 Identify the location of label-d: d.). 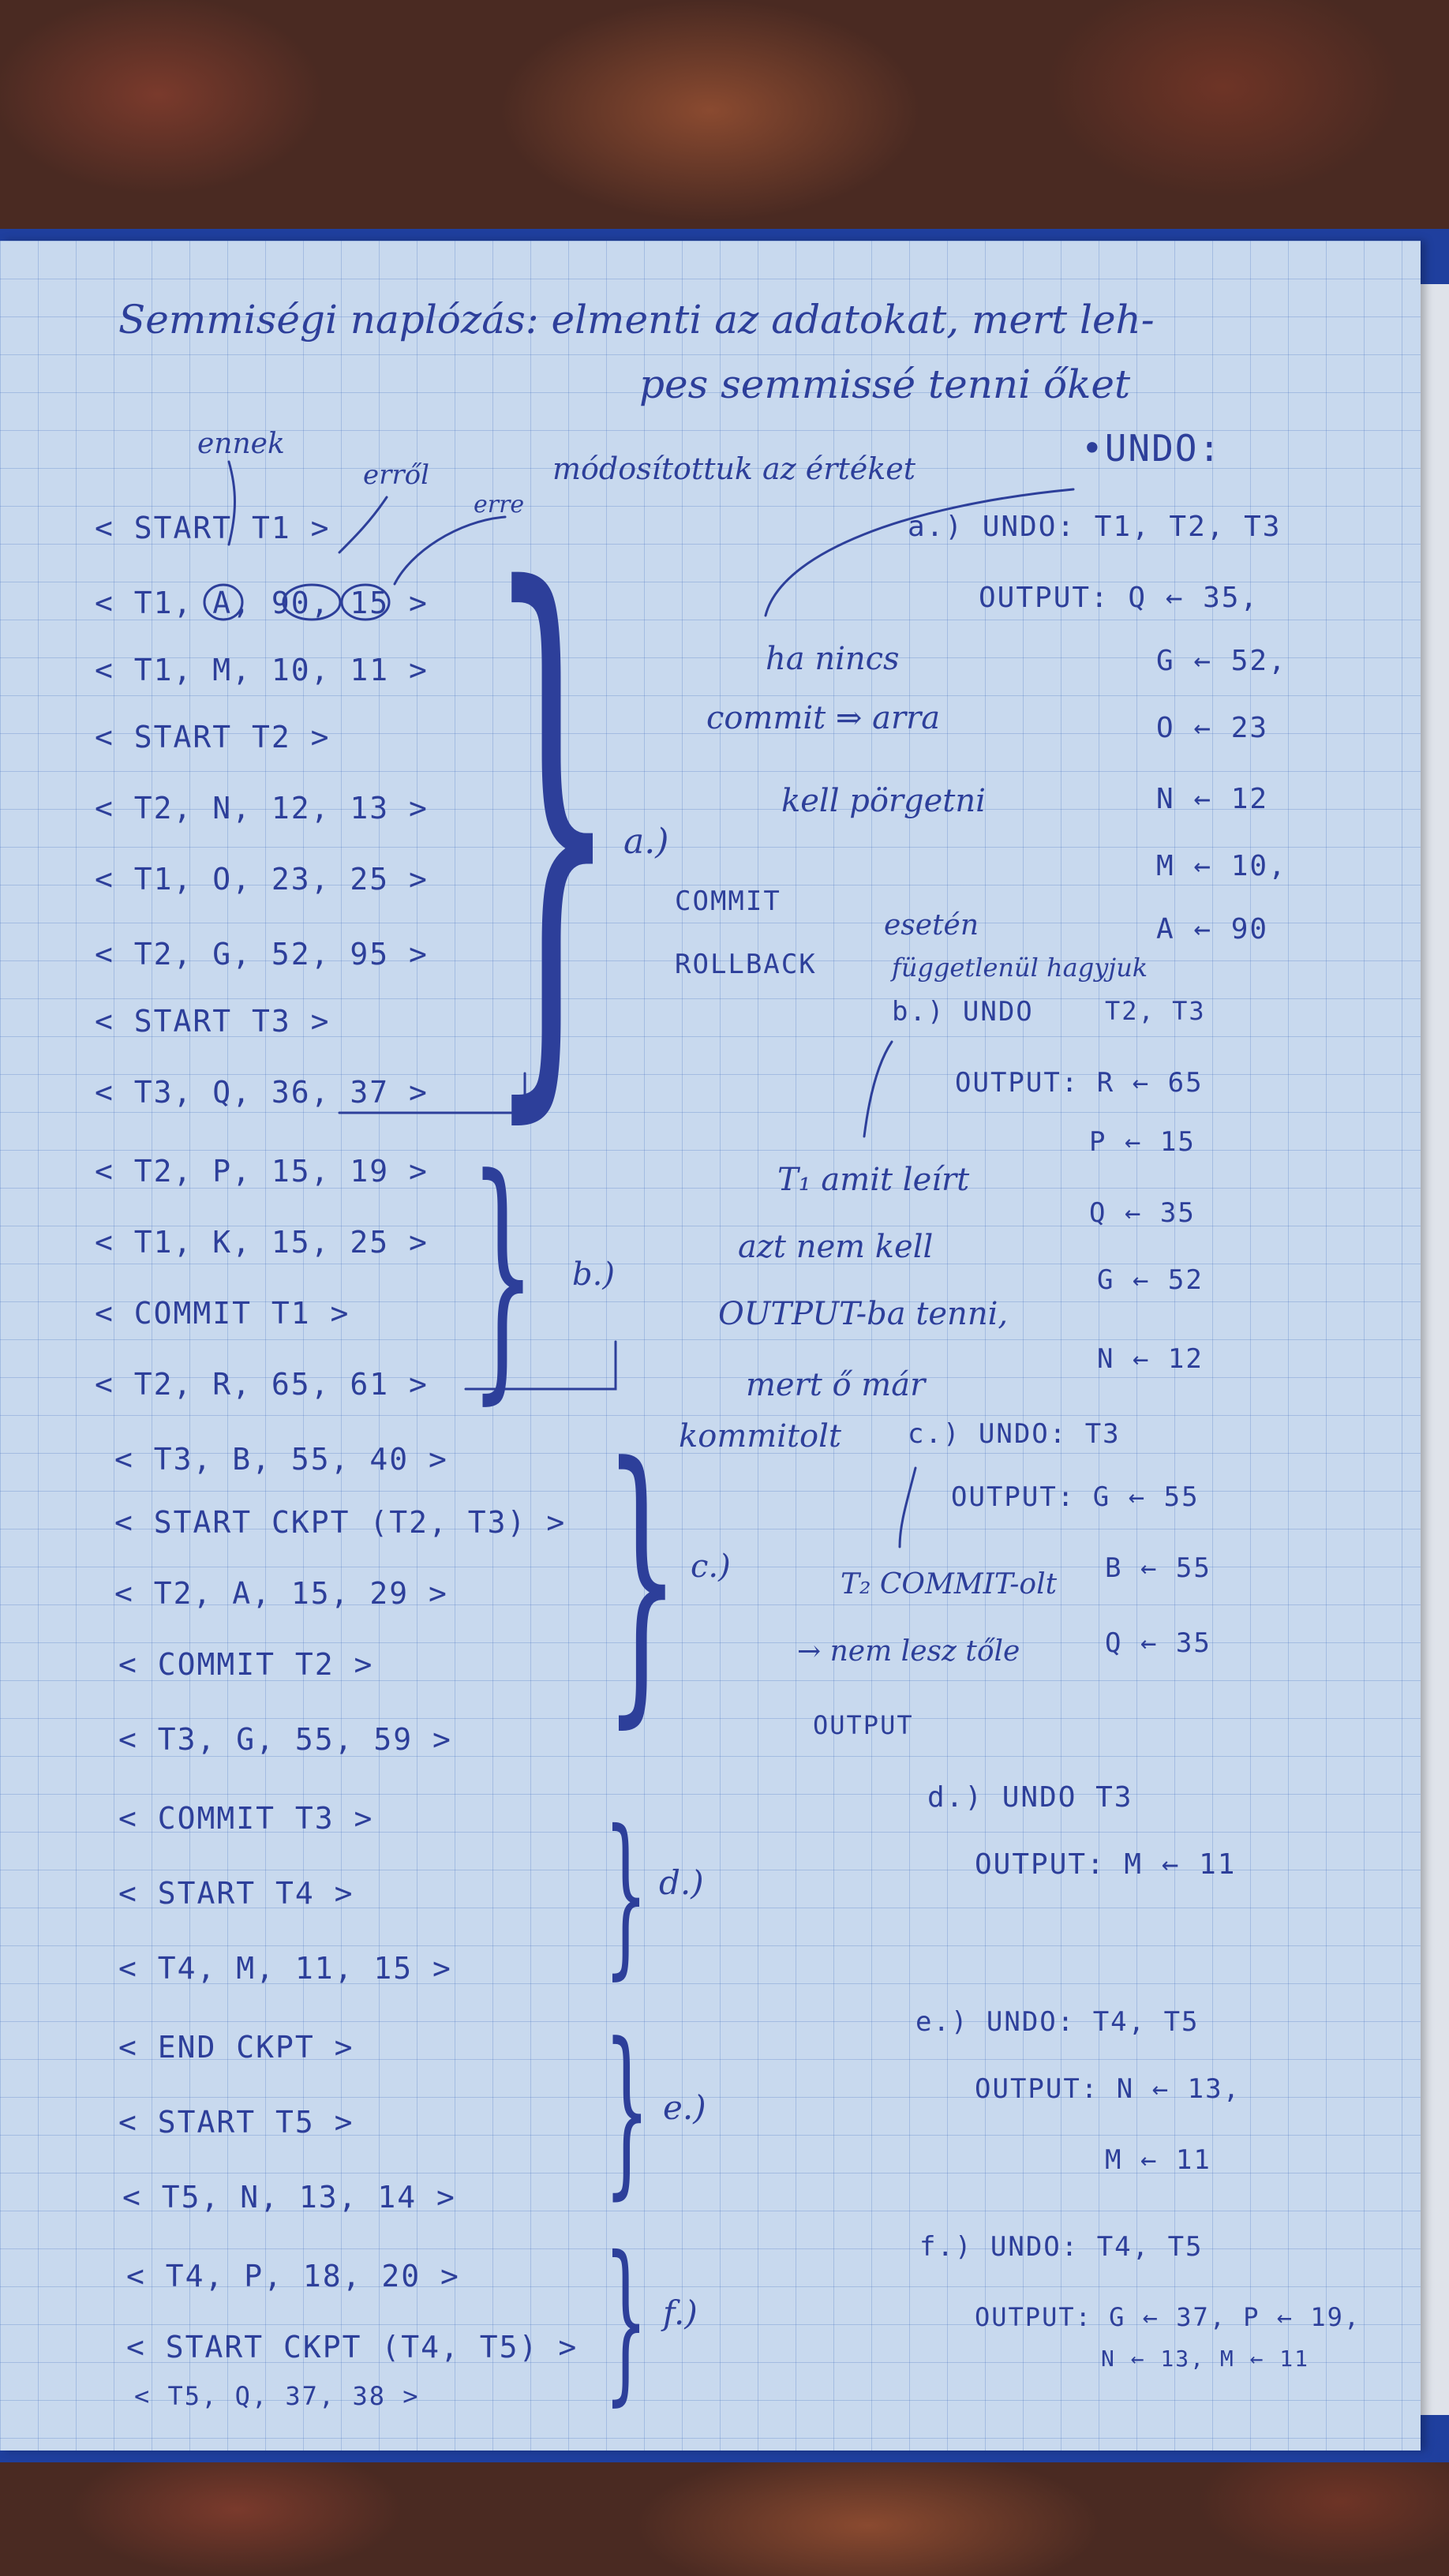
(681, 1882).